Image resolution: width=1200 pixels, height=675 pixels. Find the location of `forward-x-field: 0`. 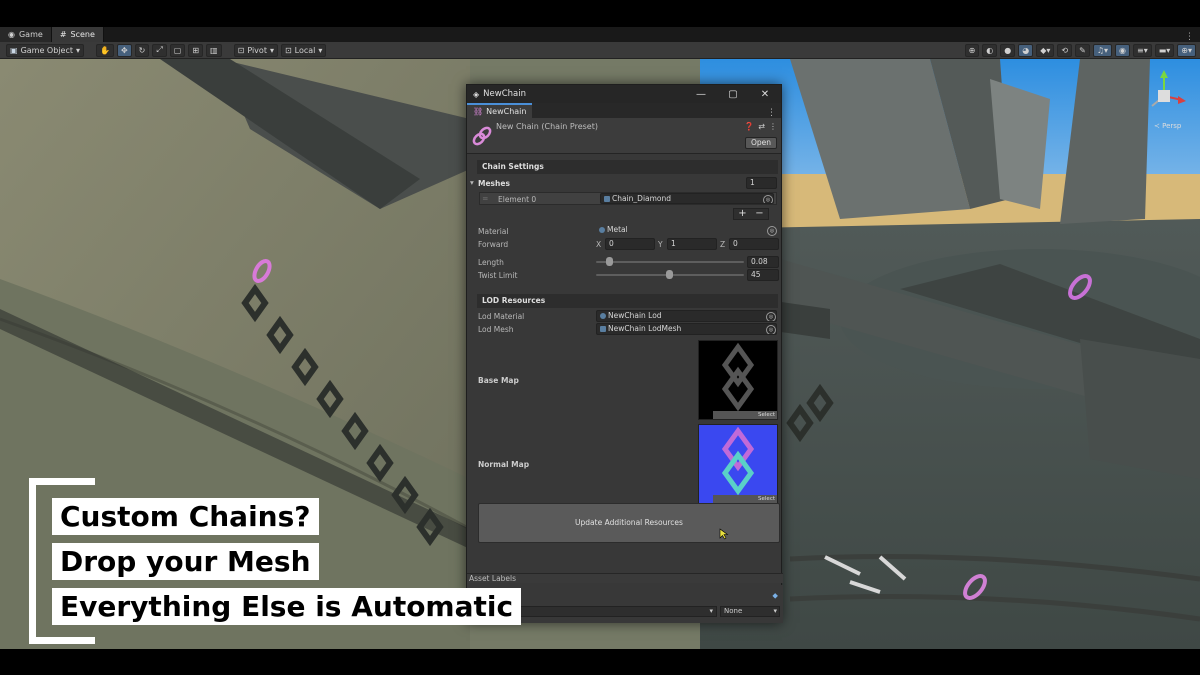

forward-x-field: 0 is located at coordinates (630, 244).